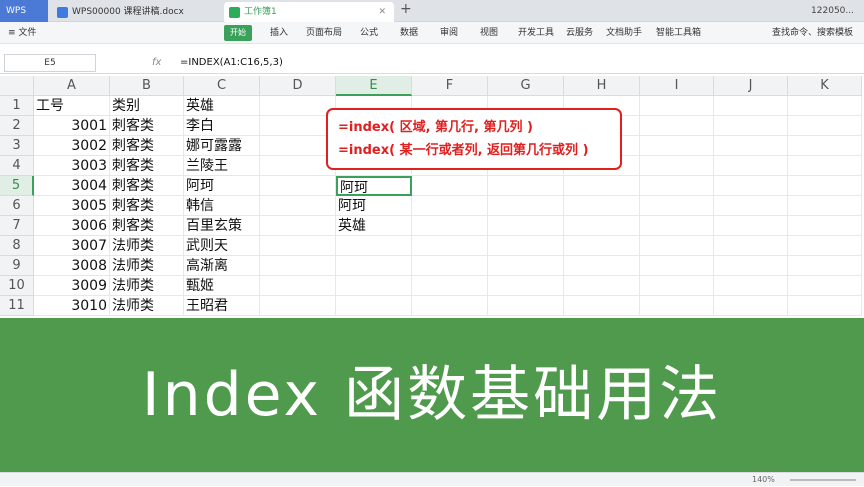  I want to click on cell-d3, so click(298, 146).